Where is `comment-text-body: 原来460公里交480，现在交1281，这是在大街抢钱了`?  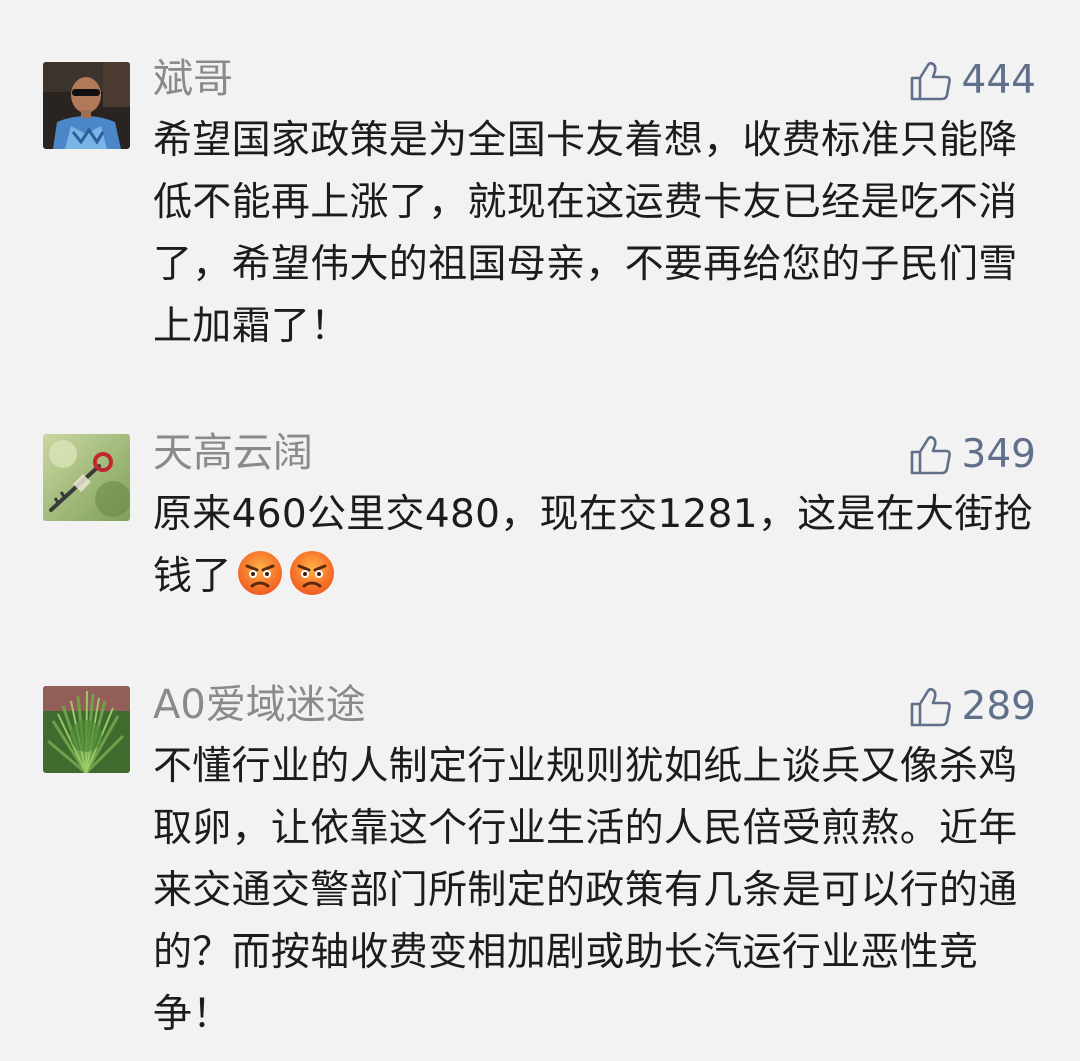 comment-text-body: 原来460公里交480，现在交1281，这是在大街抢钱了 is located at coordinates (593, 545).